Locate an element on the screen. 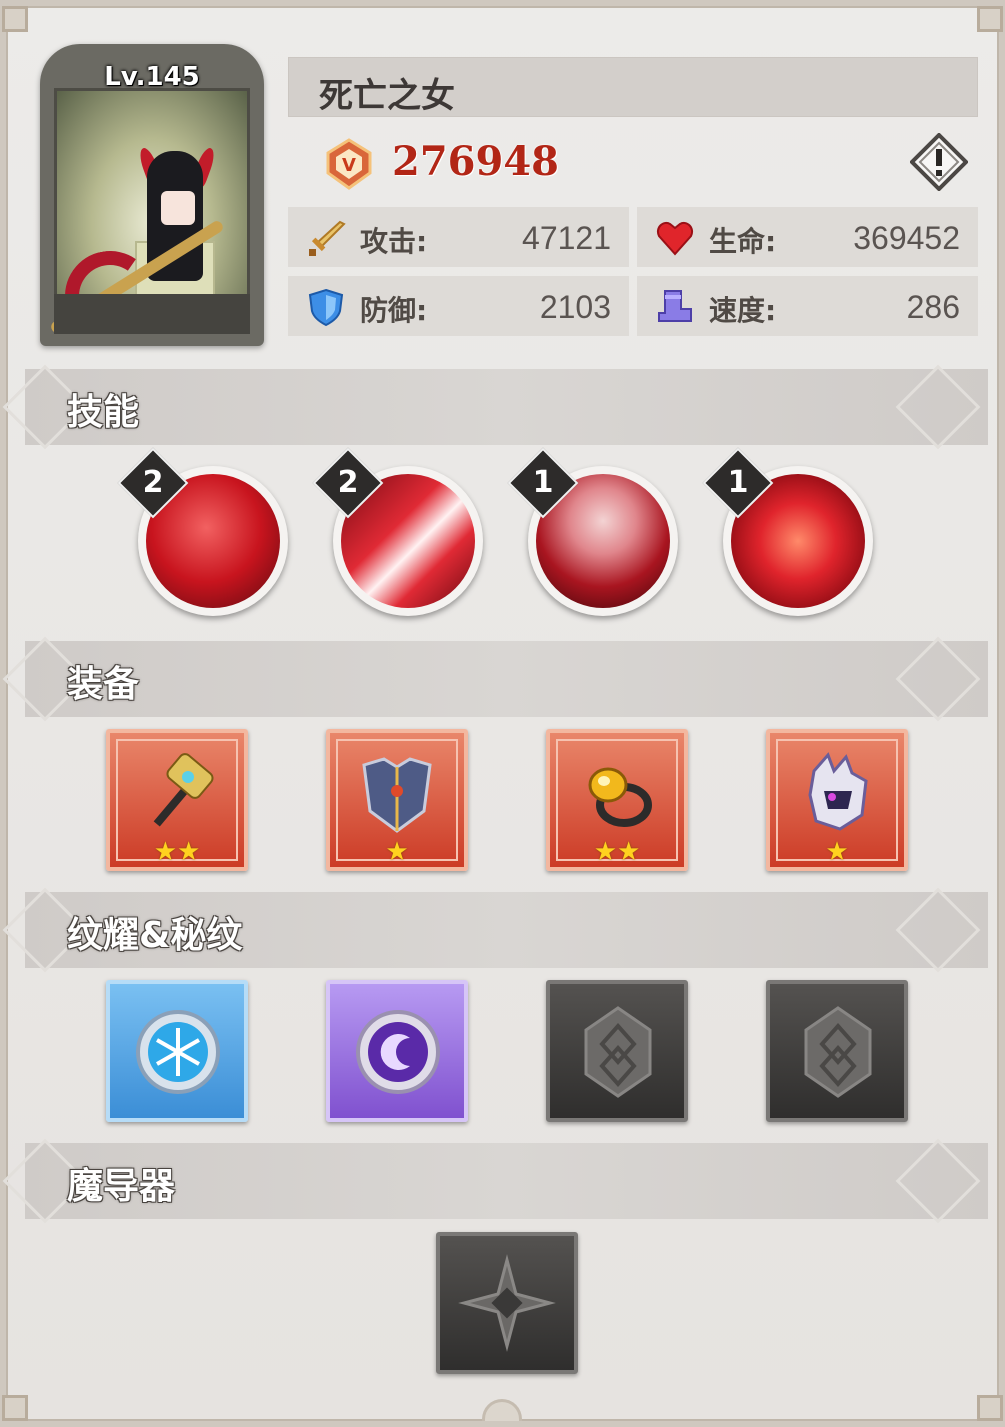 Image resolution: width=1005 pixels, height=1427 pixels. section-title: 技能 is located at coordinates (103, 412).